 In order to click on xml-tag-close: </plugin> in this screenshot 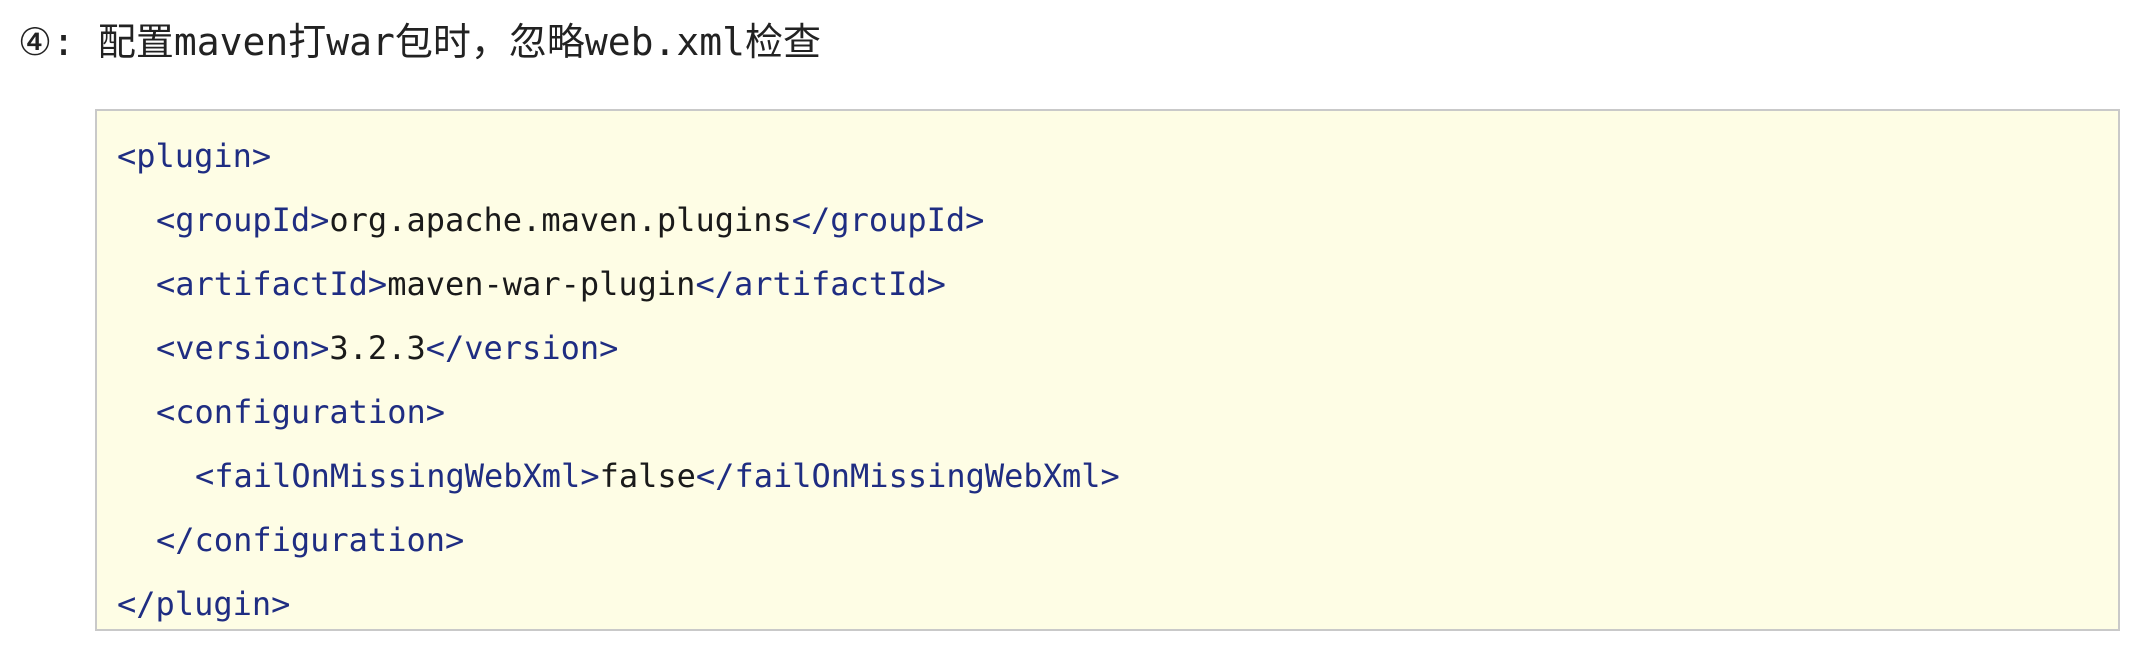, I will do `click(204, 604)`.